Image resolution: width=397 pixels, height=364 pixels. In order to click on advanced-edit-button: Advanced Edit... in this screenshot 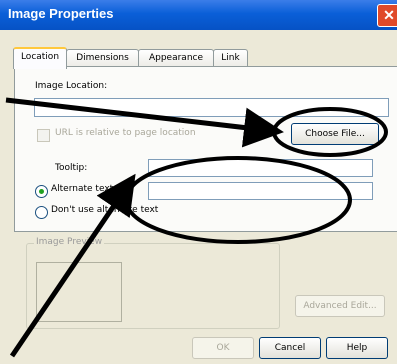, I will do `click(340, 306)`.